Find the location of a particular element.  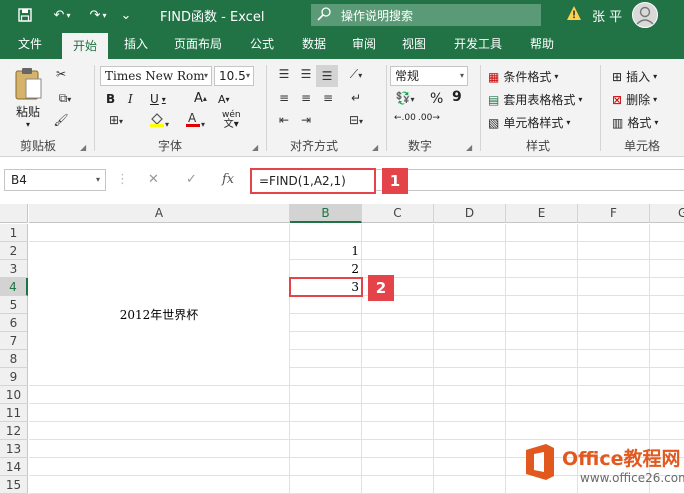

row-header-13: 13 is located at coordinates (14, 449).